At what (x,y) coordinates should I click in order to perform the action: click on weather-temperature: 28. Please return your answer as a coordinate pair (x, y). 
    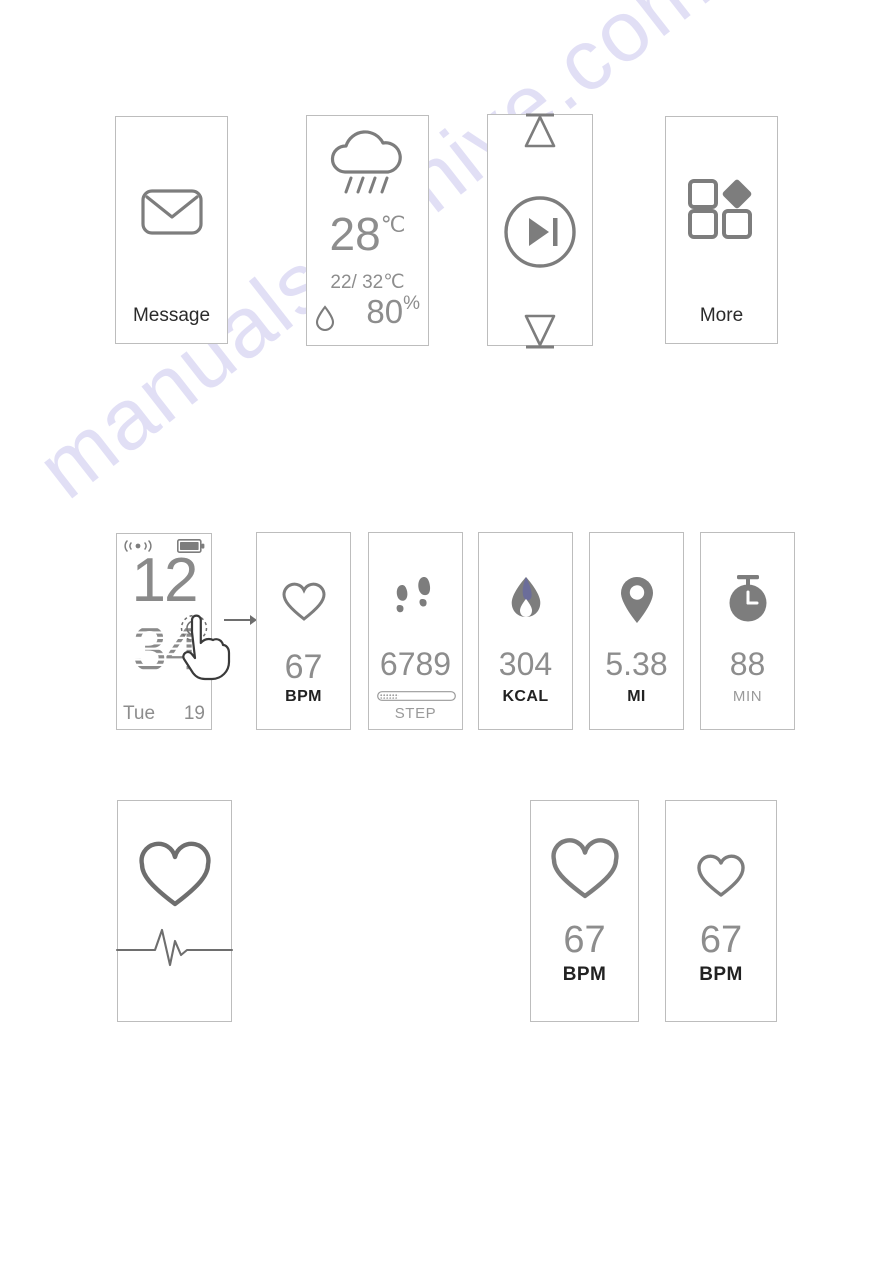
    Looking at the image, I should click on (355, 234).